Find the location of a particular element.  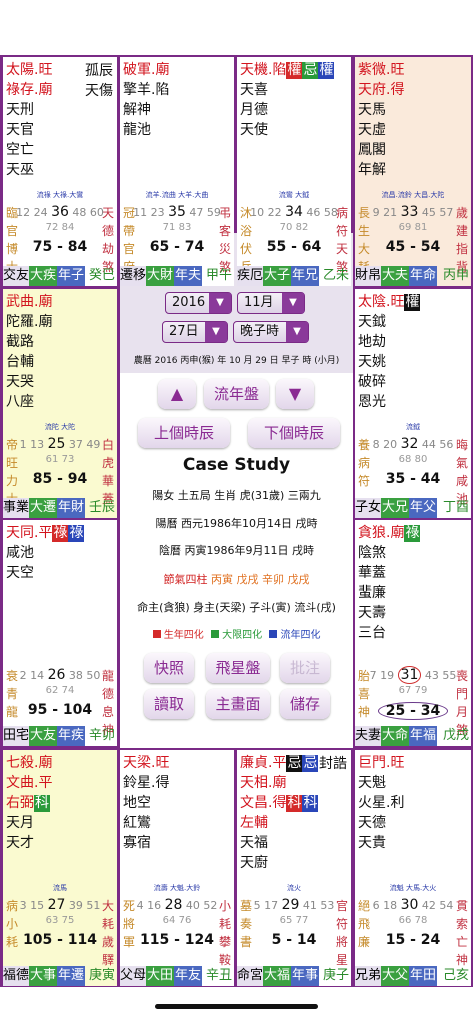

hour-select: 晚子時 ▼ is located at coordinates (271, 332).